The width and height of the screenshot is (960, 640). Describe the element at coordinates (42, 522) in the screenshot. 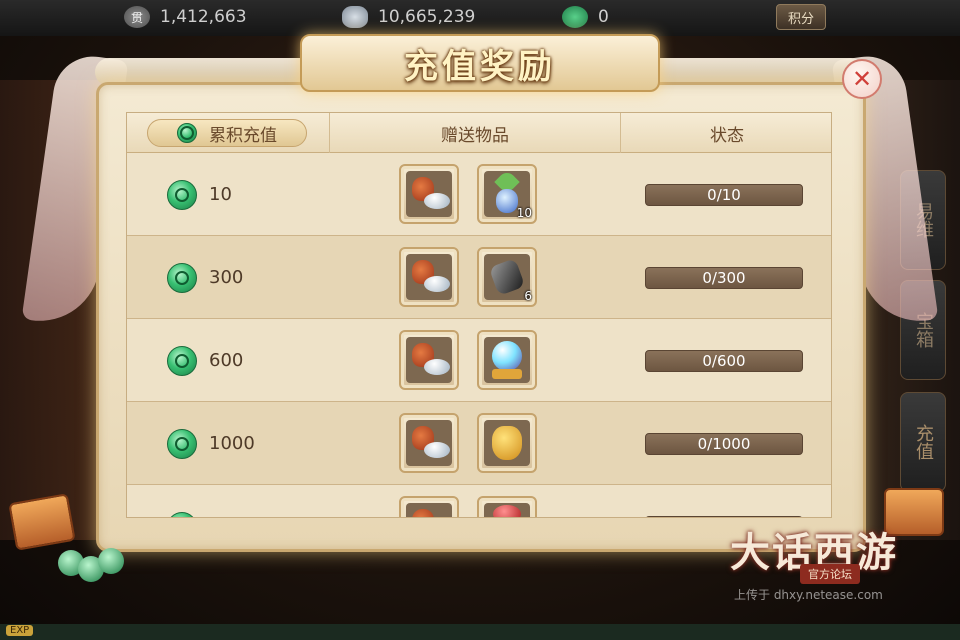

I see `treasure-chest-decoration` at that location.